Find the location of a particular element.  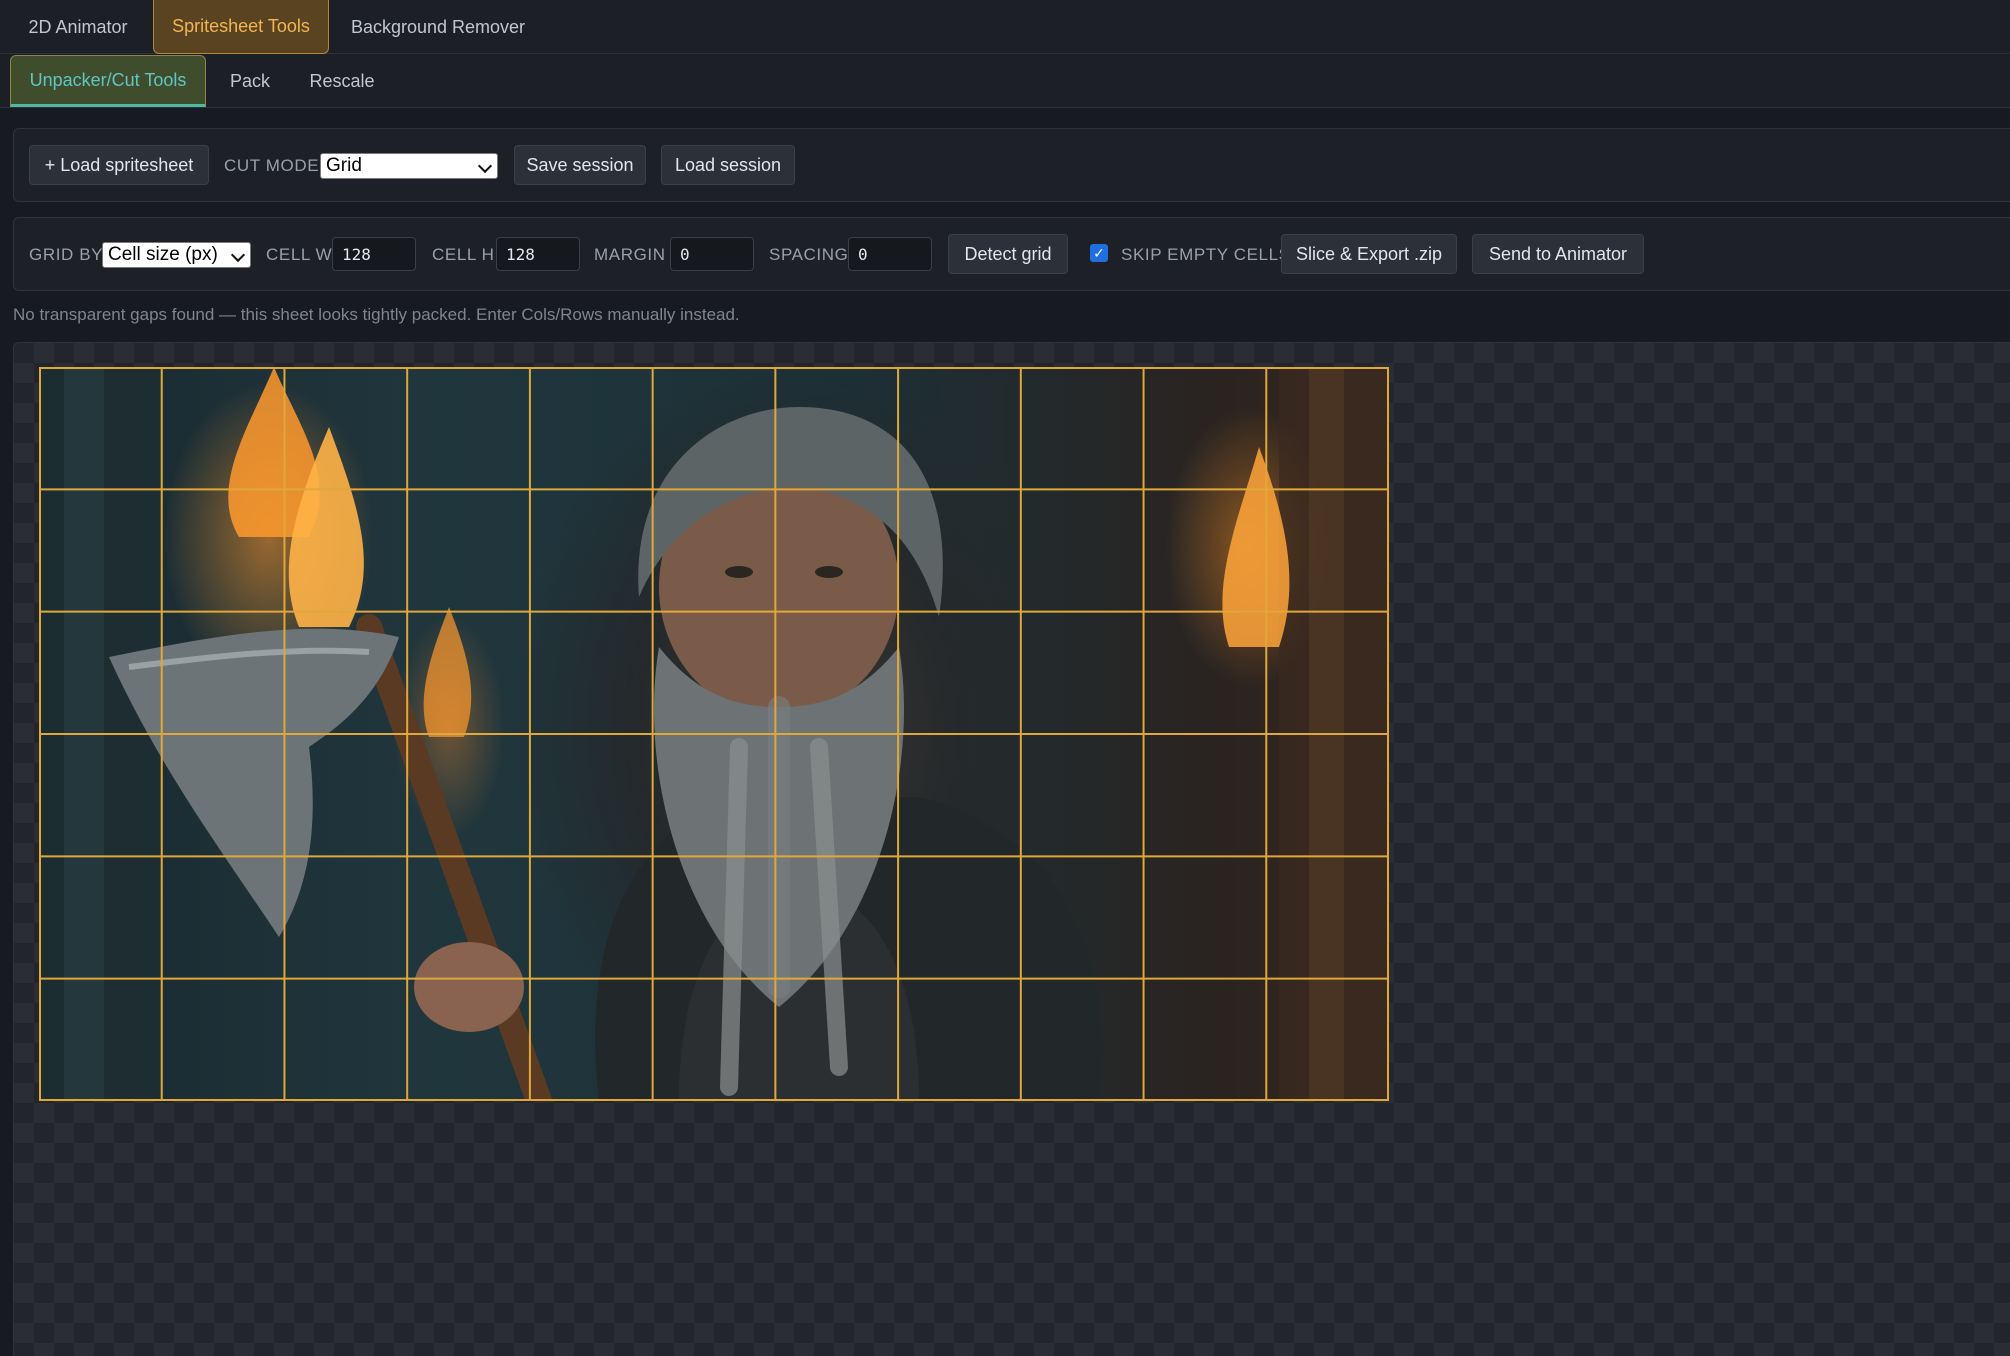

cut-mode-label: CUT MODE is located at coordinates (272, 165).